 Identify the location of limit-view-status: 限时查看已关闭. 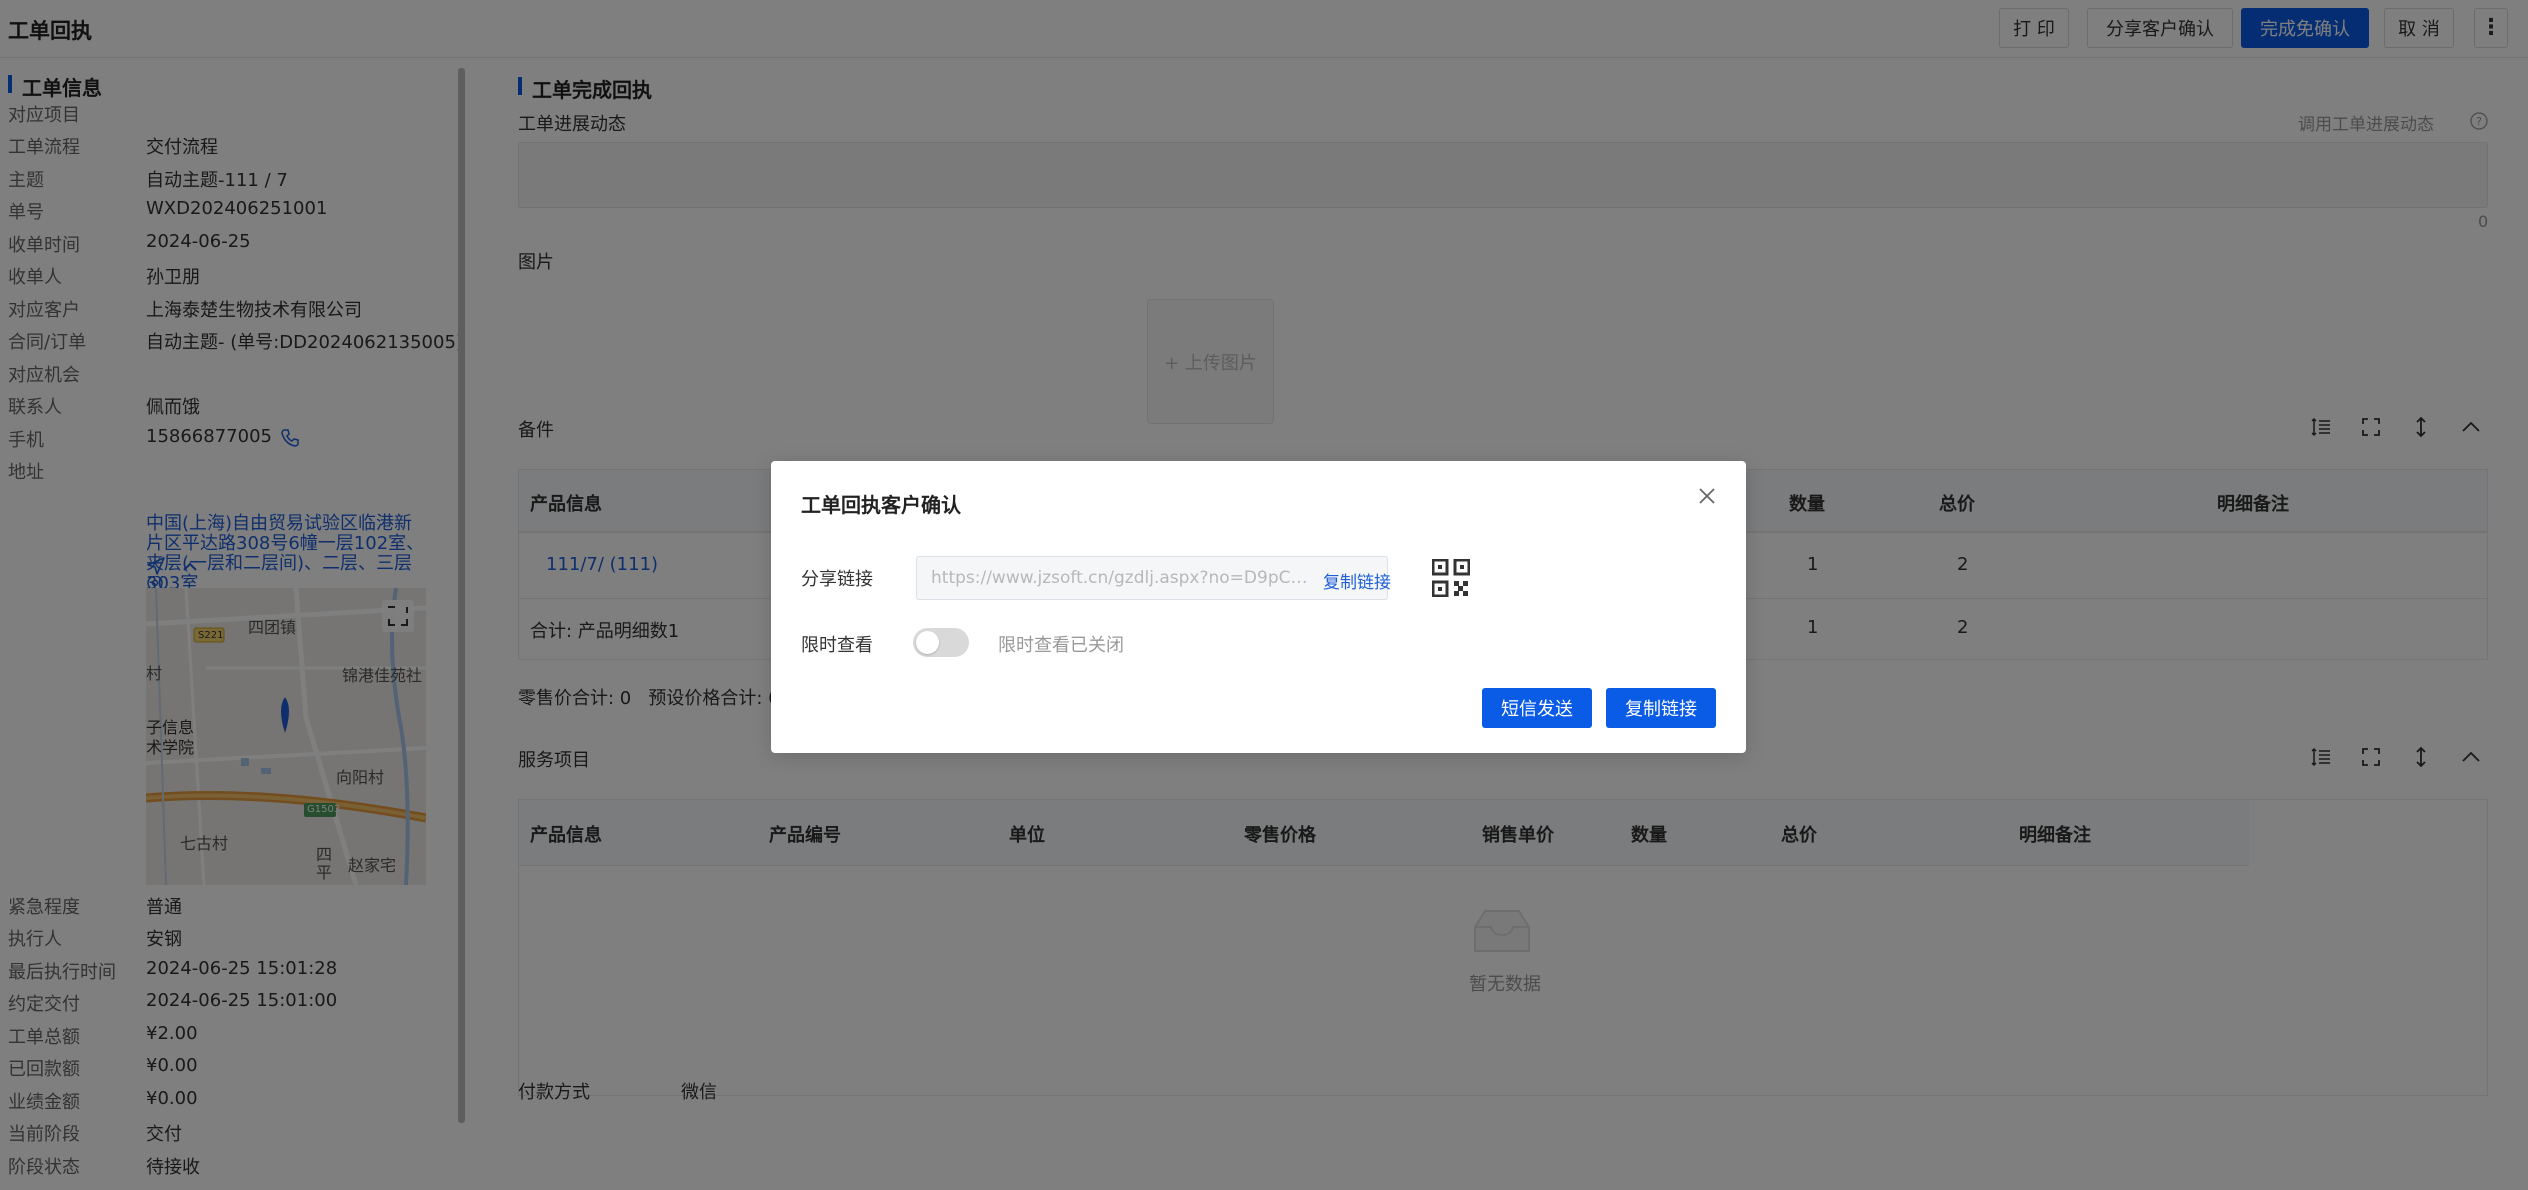
(1061, 645).